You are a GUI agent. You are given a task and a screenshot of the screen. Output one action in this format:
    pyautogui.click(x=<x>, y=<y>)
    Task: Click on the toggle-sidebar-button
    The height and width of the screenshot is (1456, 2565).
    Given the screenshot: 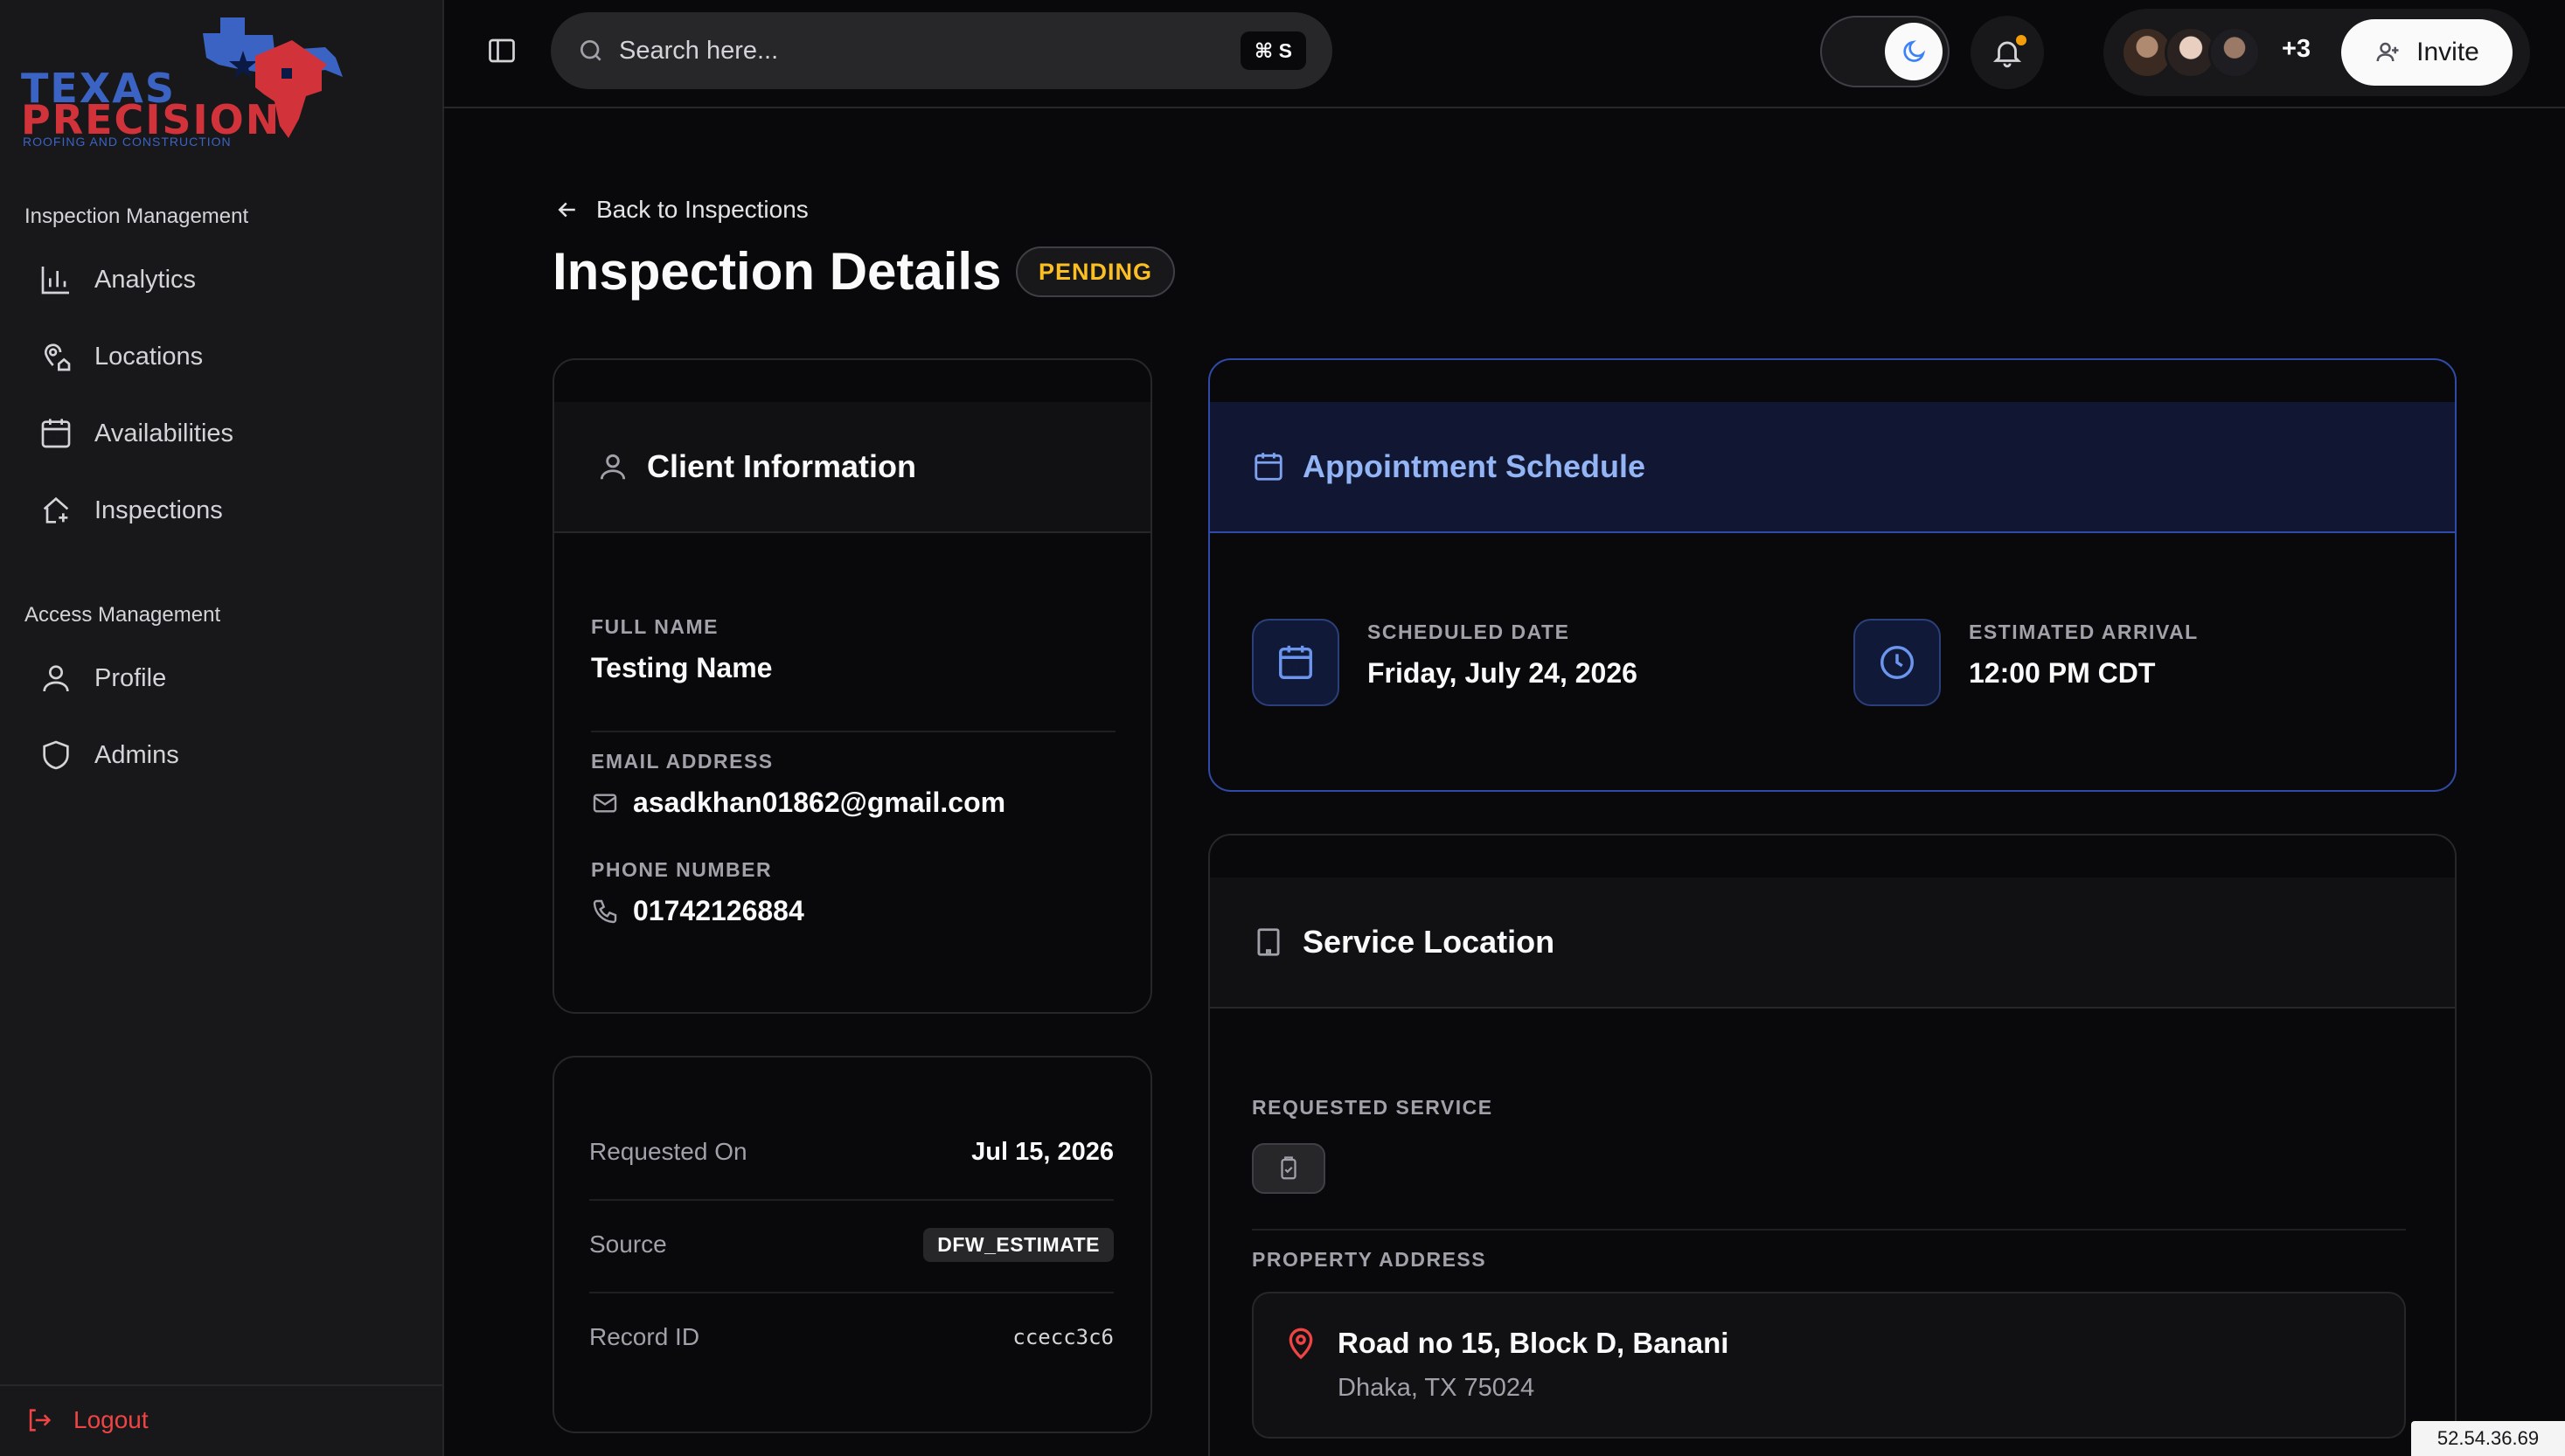 What is the action you would take?
    pyautogui.click(x=503, y=52)
    